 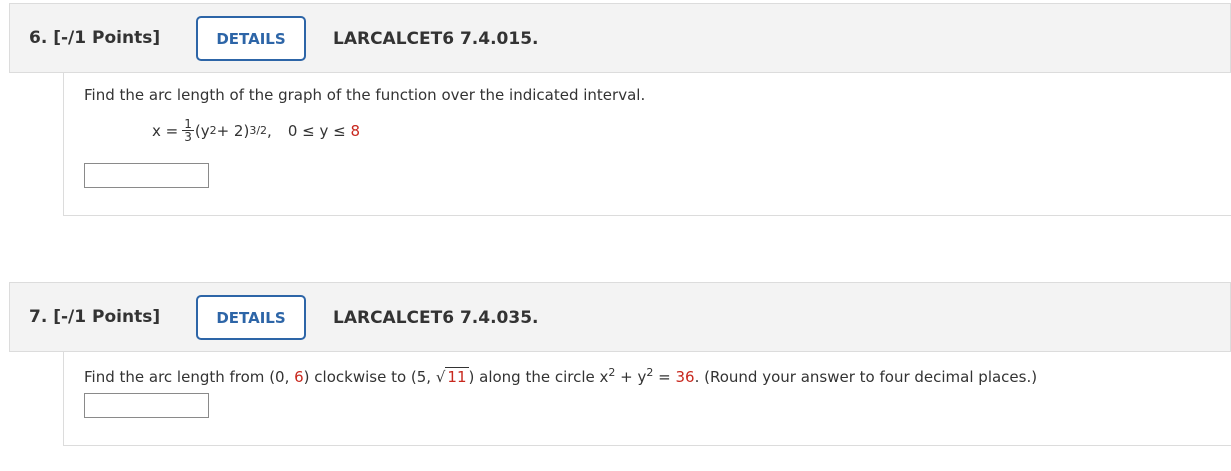 What do you see at coordinates (436, 318) in the screenshot?
I see `question-7-reference: LARCALCET6 7.4.035.` at bounding box center [436, 318].